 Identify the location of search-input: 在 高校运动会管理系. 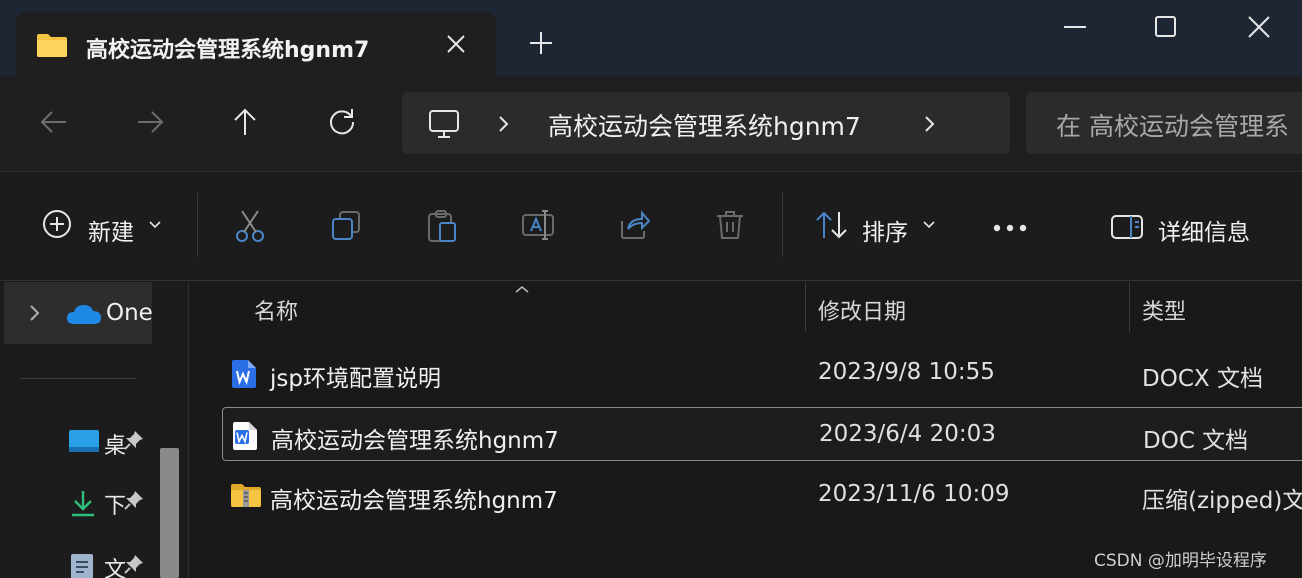
(1164, 123).